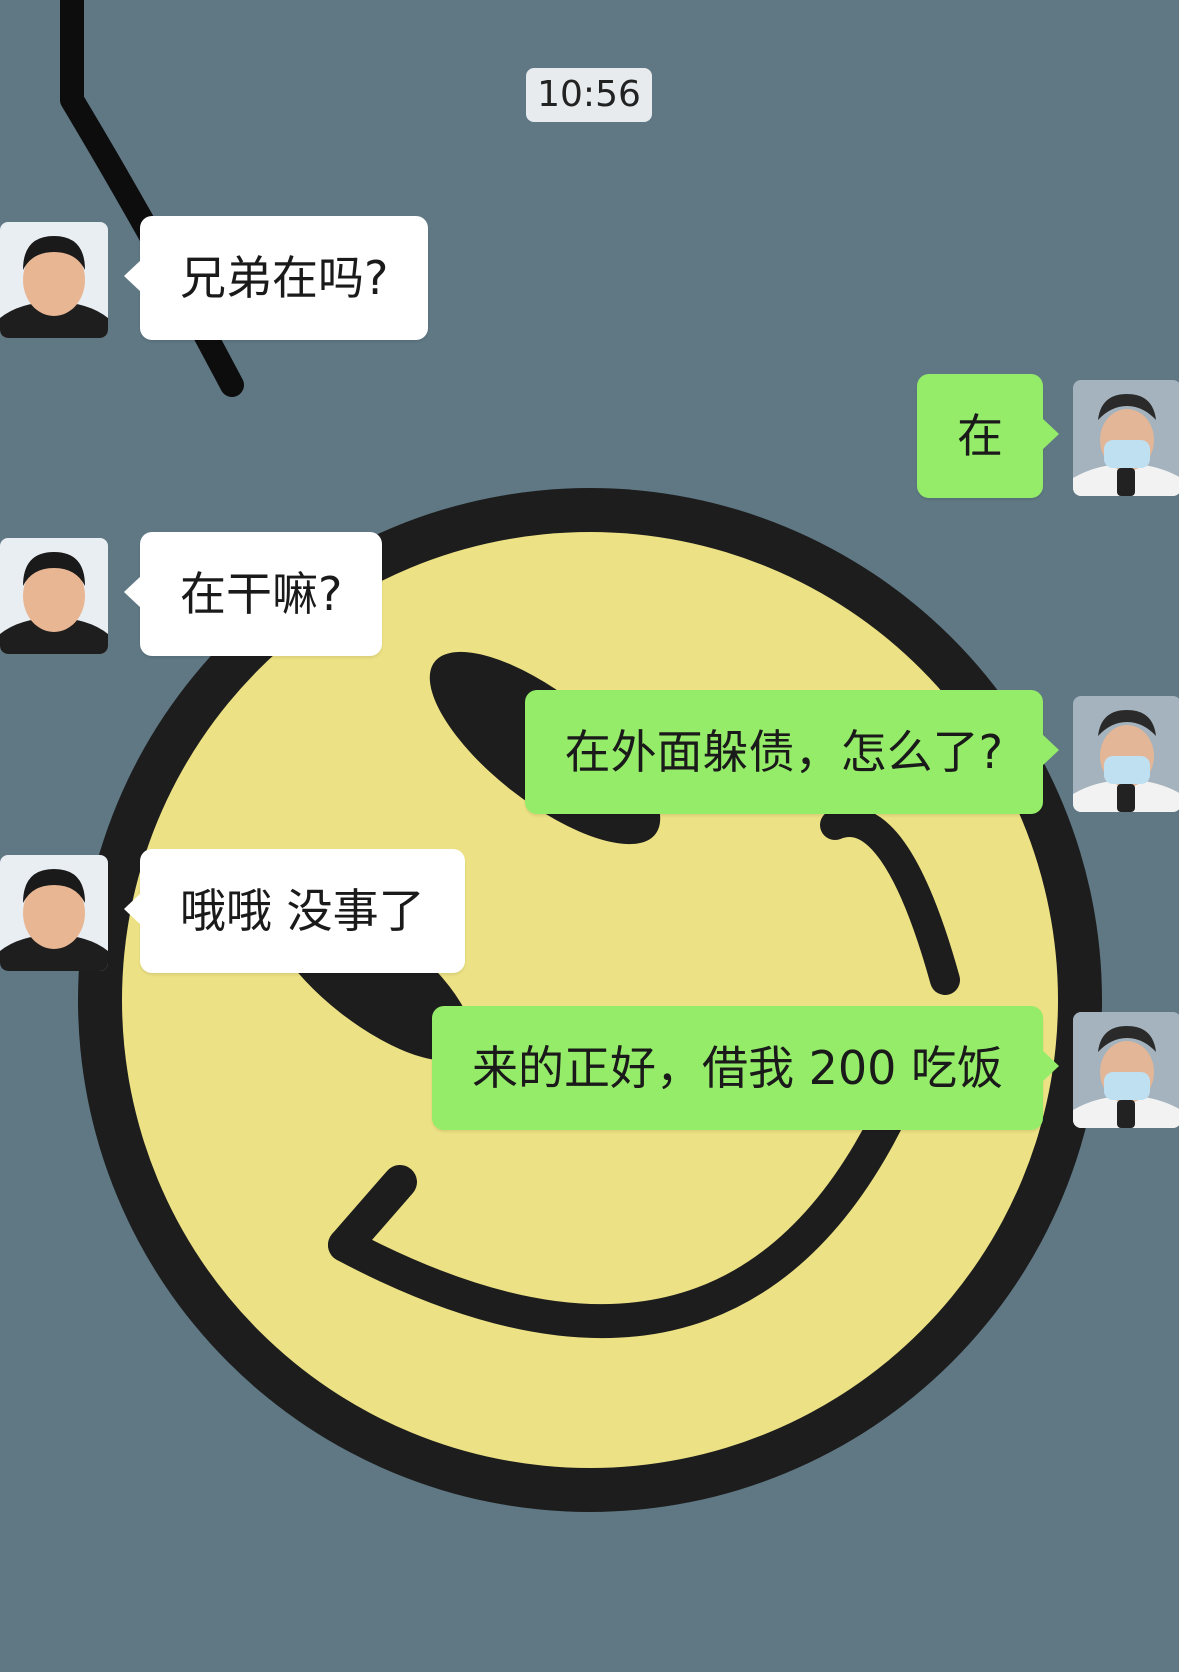 Image resolution: width=1179 pixels, height=1672 pixels. I want to click on timestamp-label: 10:56, so click(589, 95).